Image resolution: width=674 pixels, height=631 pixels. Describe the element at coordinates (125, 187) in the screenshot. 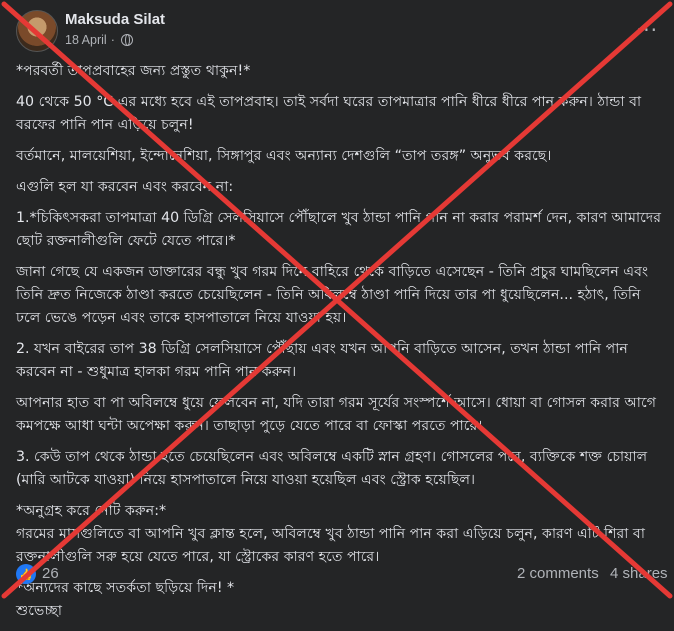

I see `post-paragraph: এগুলি হল যা করবেন এবং করবেন না:` at that location.